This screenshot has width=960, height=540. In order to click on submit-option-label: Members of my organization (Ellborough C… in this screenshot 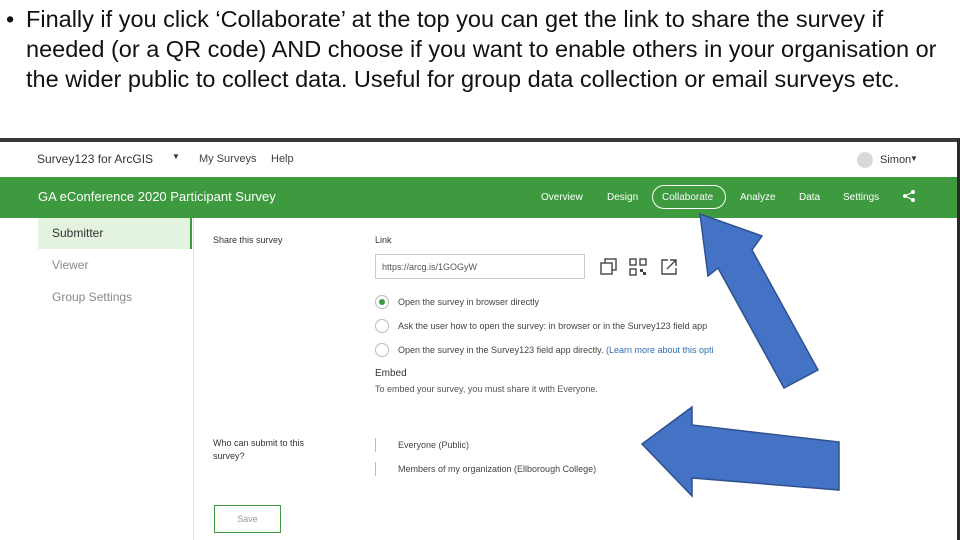, I will do `click(497, 469)`.